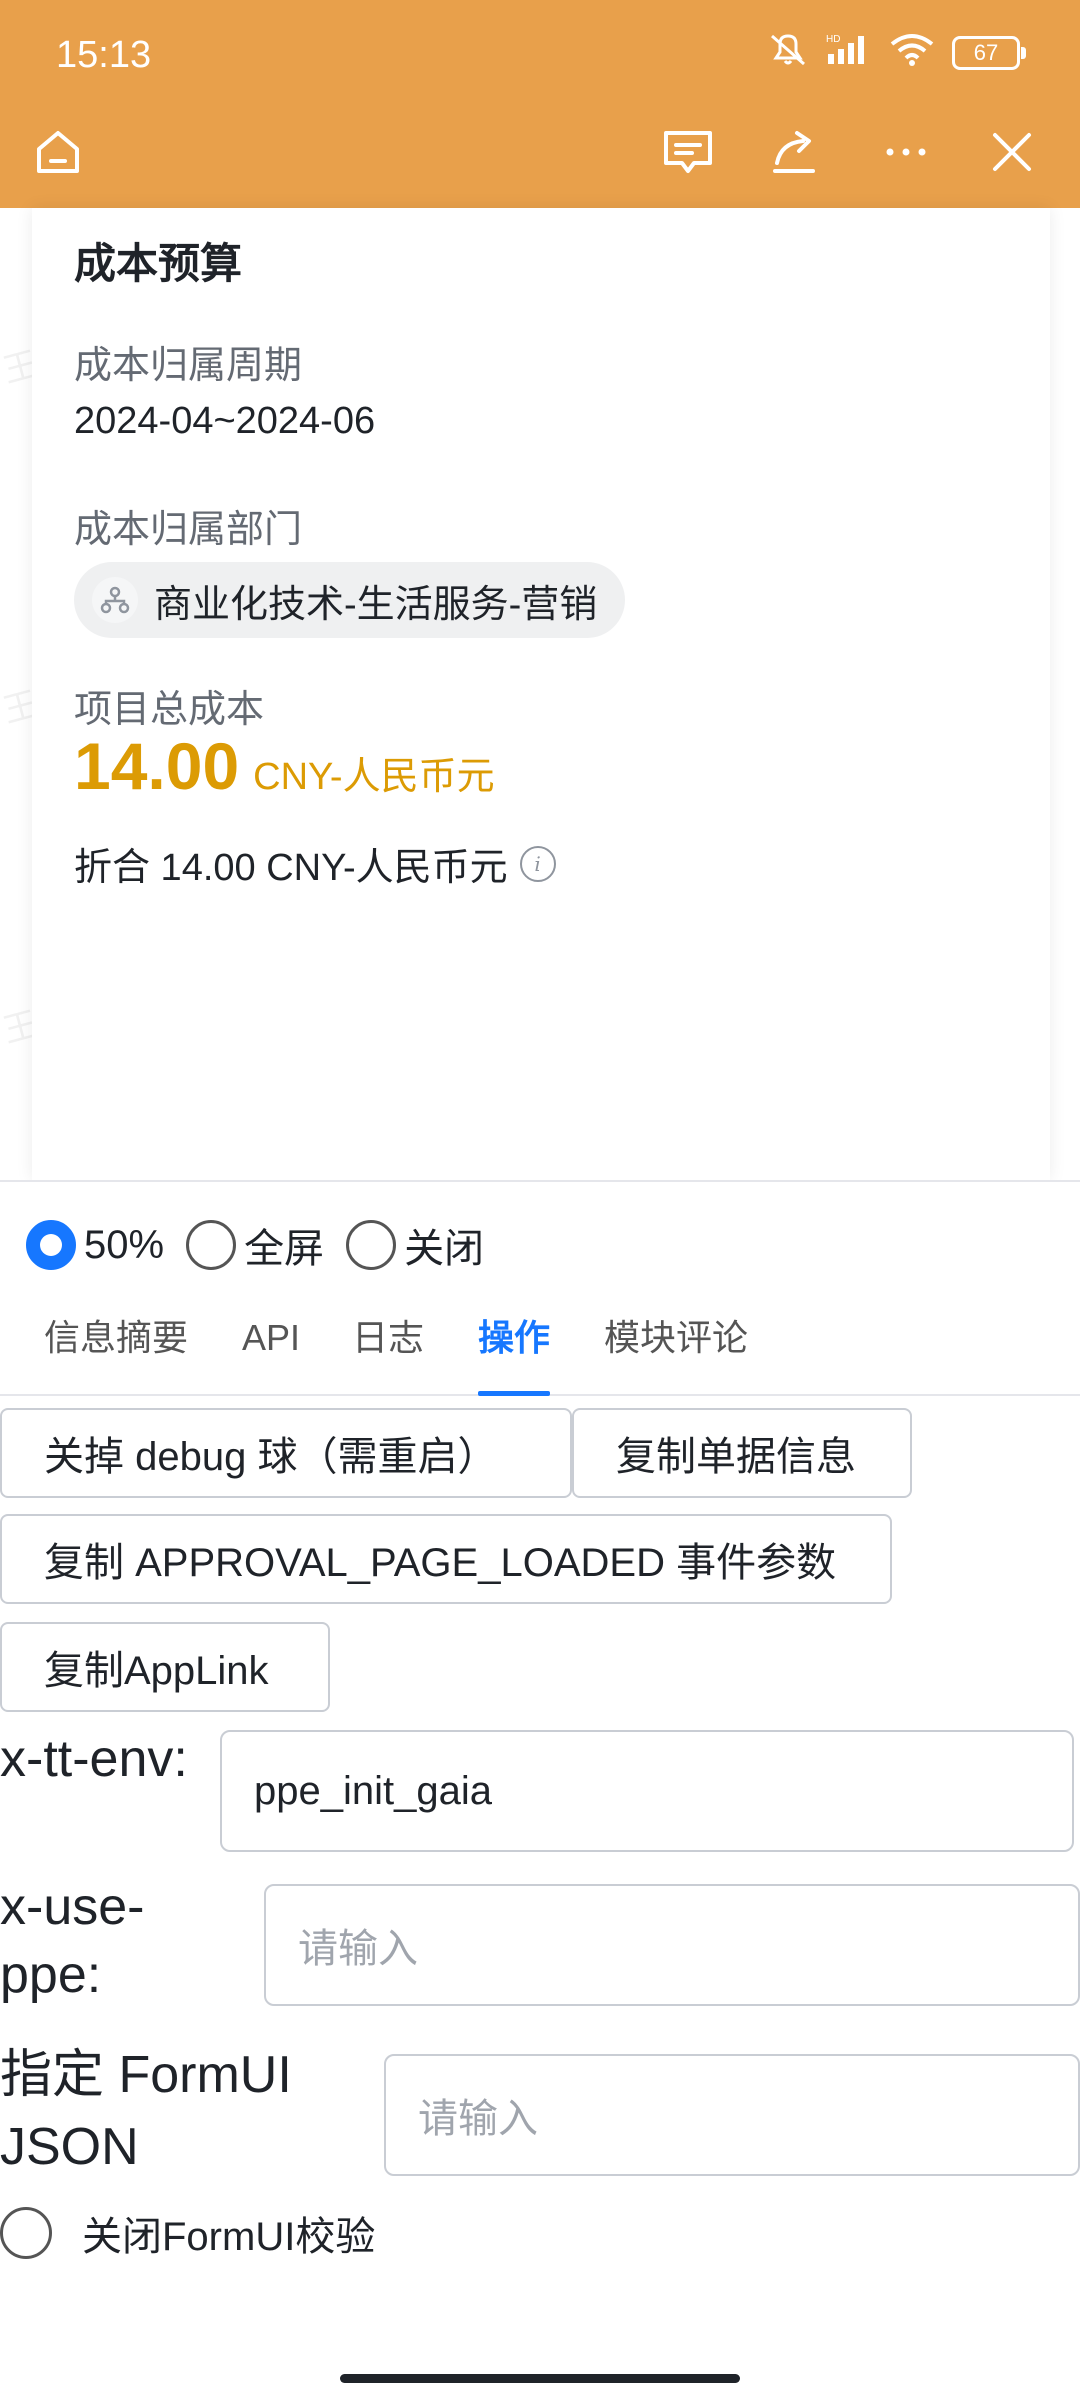 Image resolution: width=1080 pixels, height=2402 pixels. Describe the element at coordinates (794, 152) in the screenshot. I see `share-icon` at that location.